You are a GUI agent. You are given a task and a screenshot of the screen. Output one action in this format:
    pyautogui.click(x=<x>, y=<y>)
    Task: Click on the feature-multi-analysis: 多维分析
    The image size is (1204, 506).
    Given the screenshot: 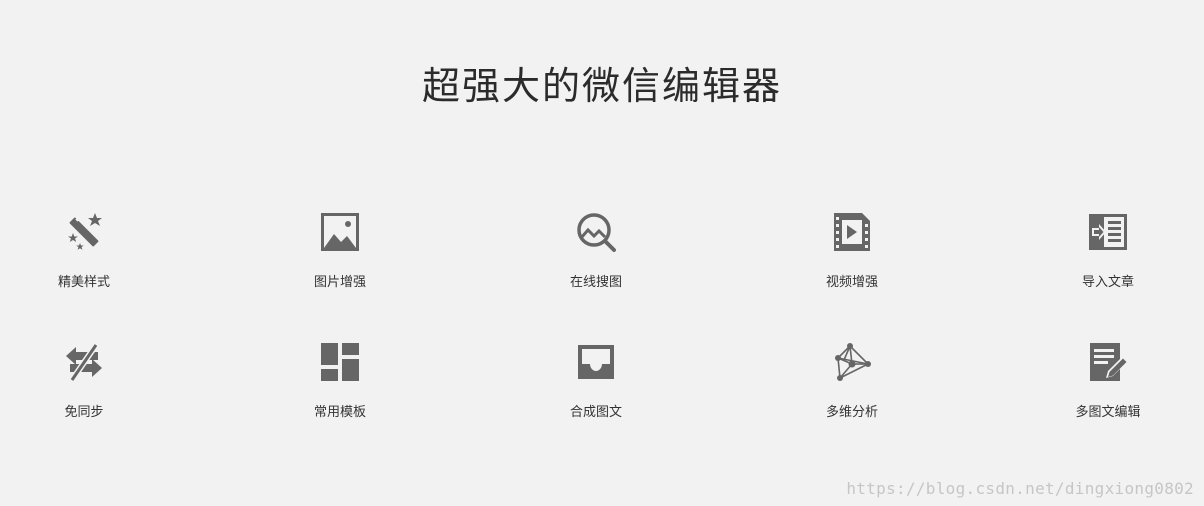 What is the action you would take?
    pyautogui.click(x=852, y=376)
    